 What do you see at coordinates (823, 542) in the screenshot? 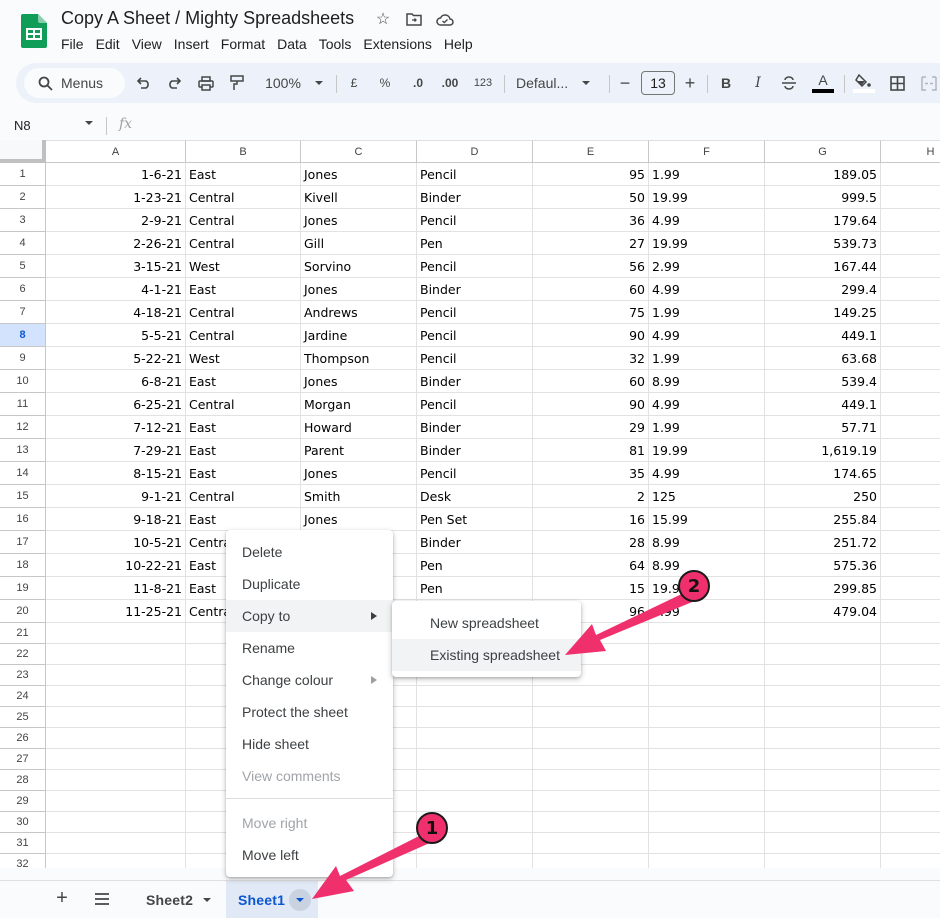
I see `cell-g17: 251.72` at bounding box center [823, 542].